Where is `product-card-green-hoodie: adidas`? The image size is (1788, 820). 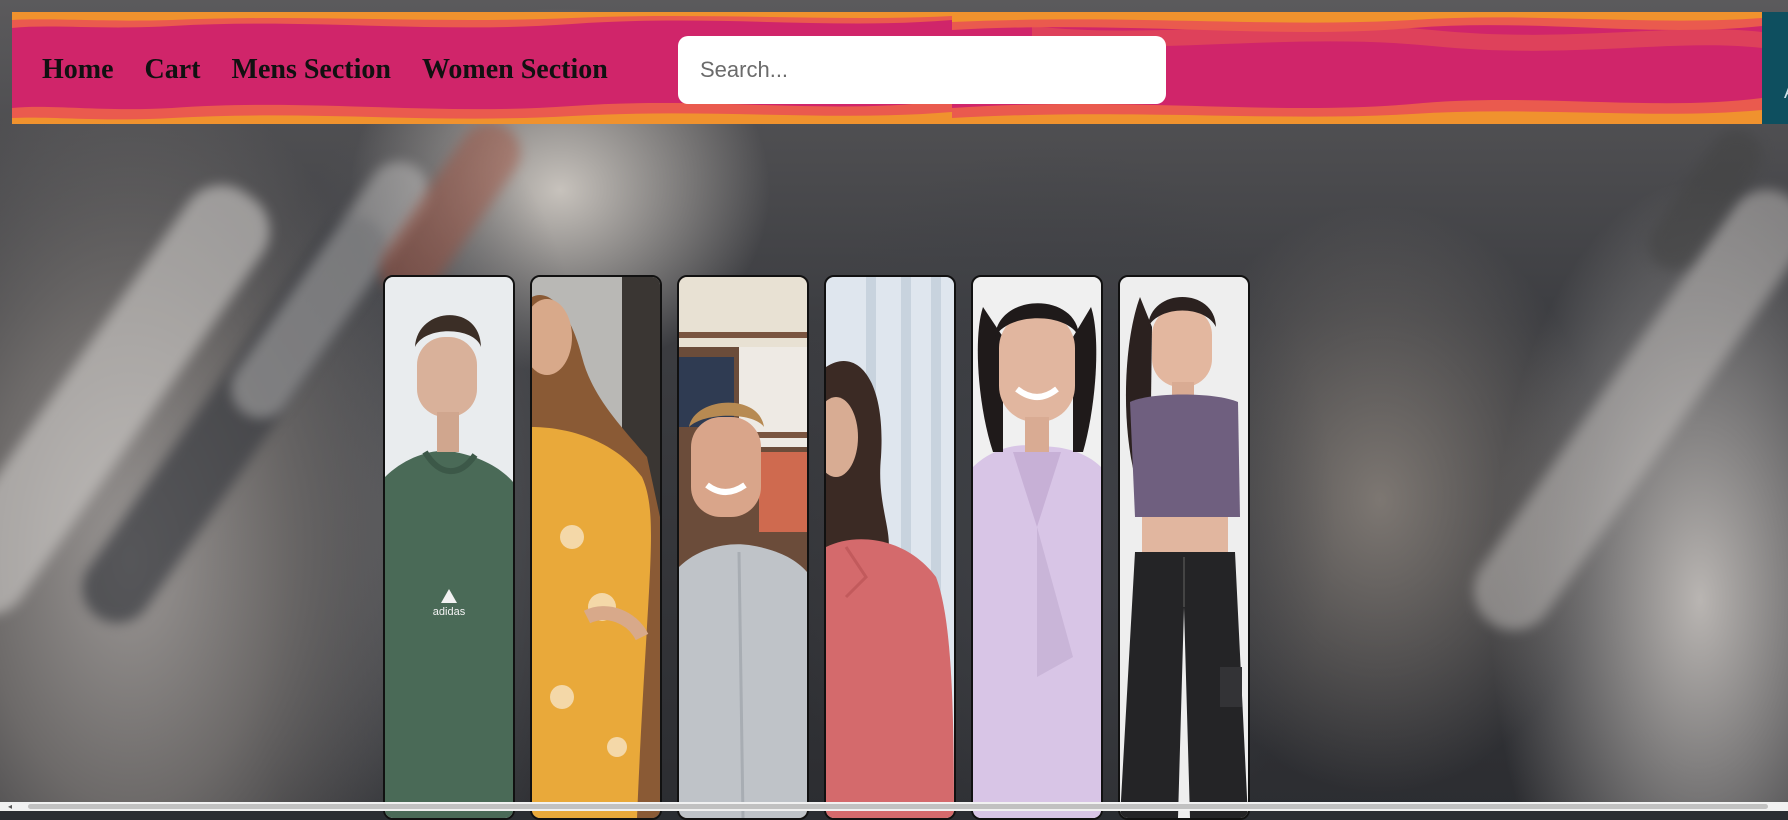
product-card-green-hoodie: adidas is located at coordinates (449, 547).